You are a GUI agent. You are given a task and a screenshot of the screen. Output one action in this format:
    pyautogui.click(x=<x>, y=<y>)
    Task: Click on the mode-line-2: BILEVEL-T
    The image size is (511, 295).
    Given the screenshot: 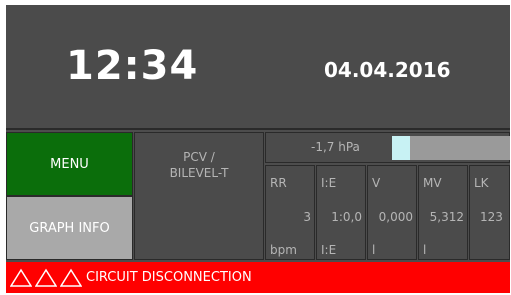 What is the action you would take?
    pyautogui.click(x=199, y=173)
    